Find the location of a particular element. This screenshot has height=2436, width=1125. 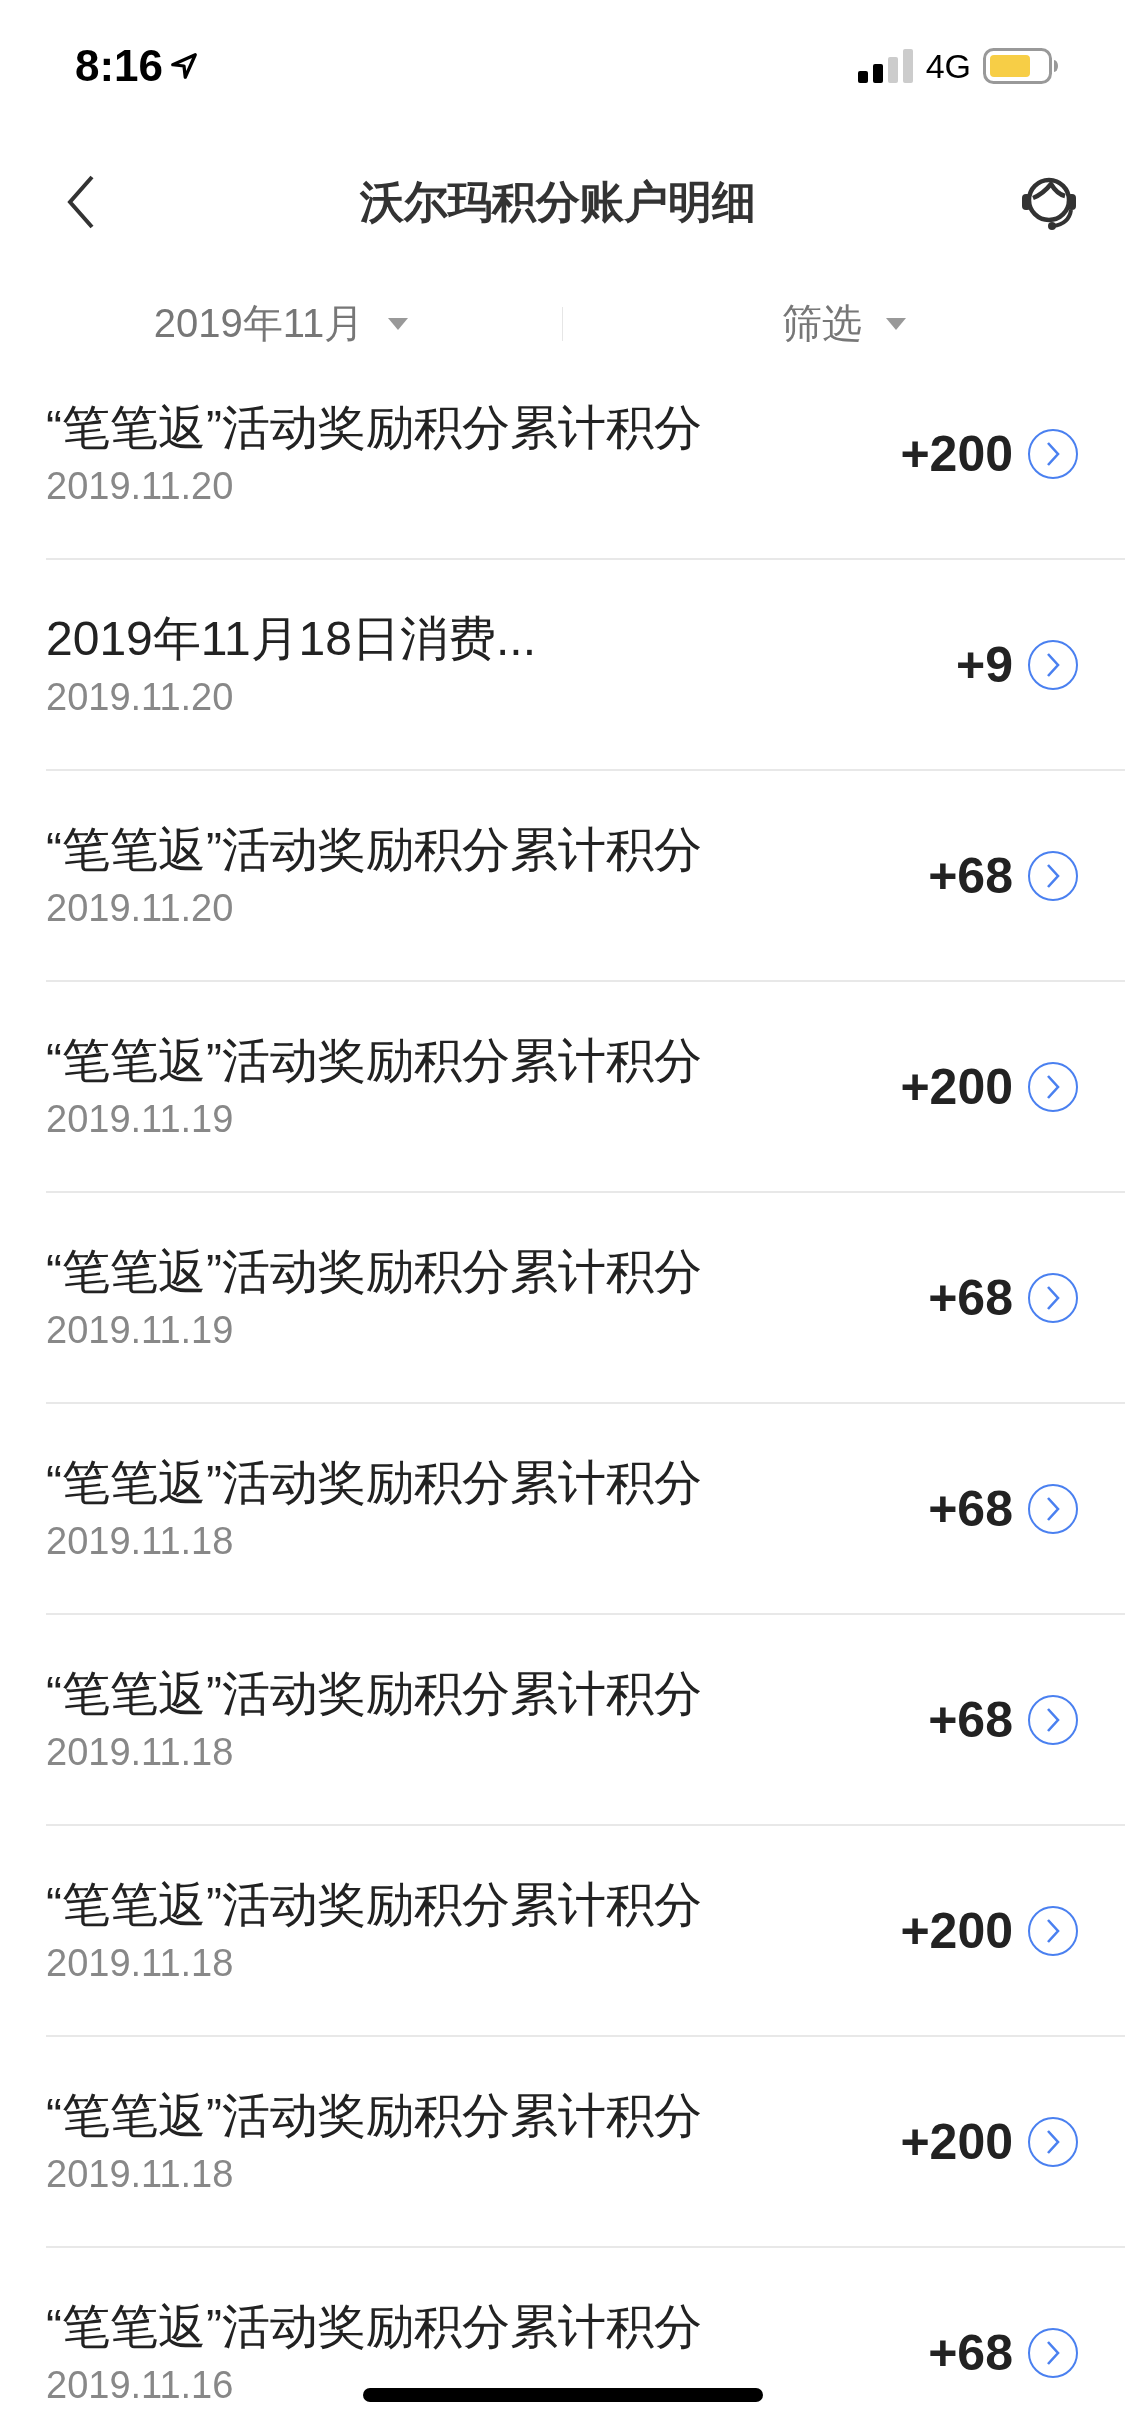

record-date: 2019.11.16 is located at coordinates (140, 2385).